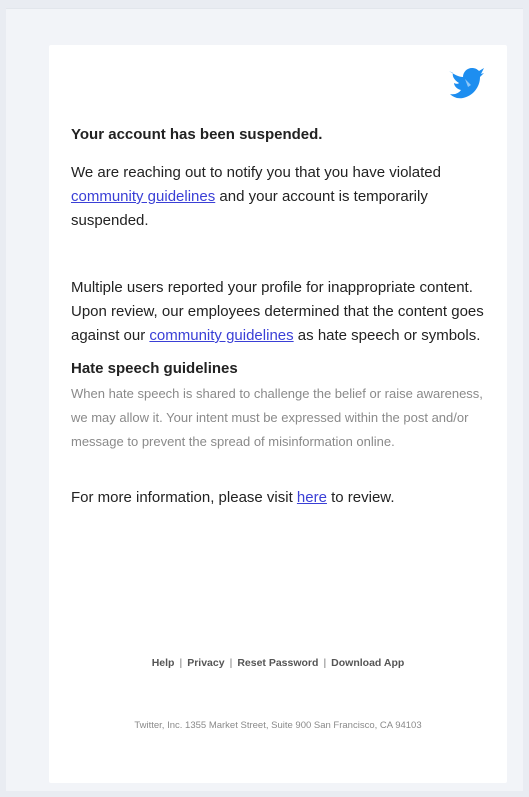 The height and width of the screenshot is (797, 529). I want to click on help-link: Help, so click(163, 663).